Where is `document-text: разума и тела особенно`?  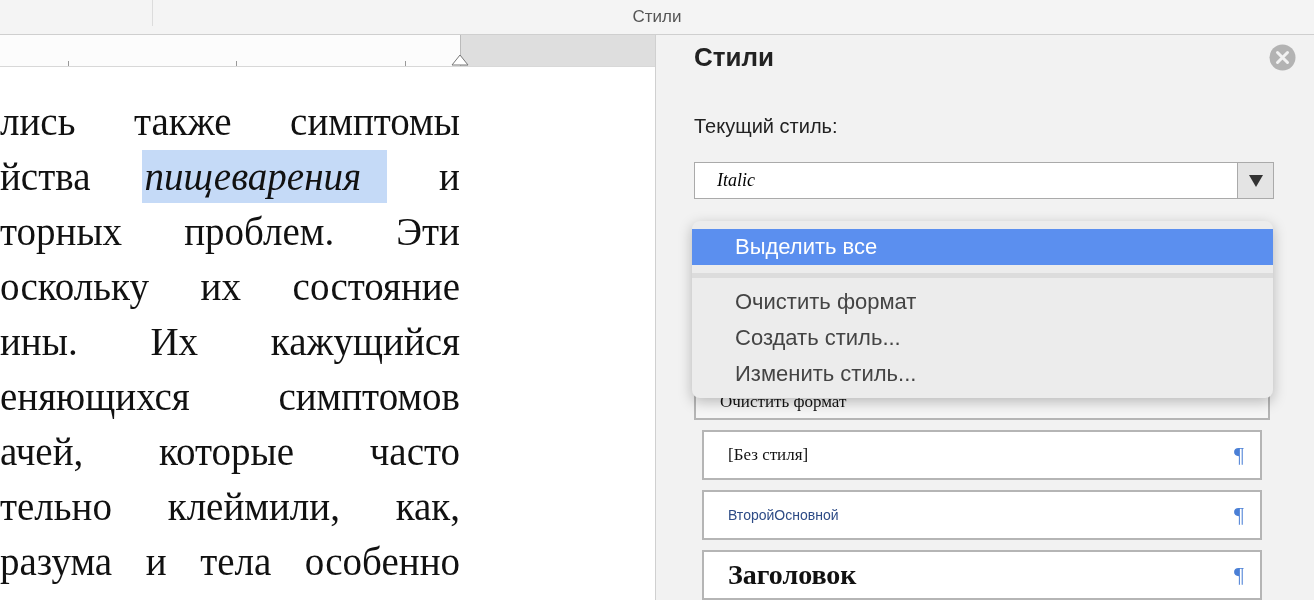
document-text: разума и тела особенно is located at coordinates (230, 561).